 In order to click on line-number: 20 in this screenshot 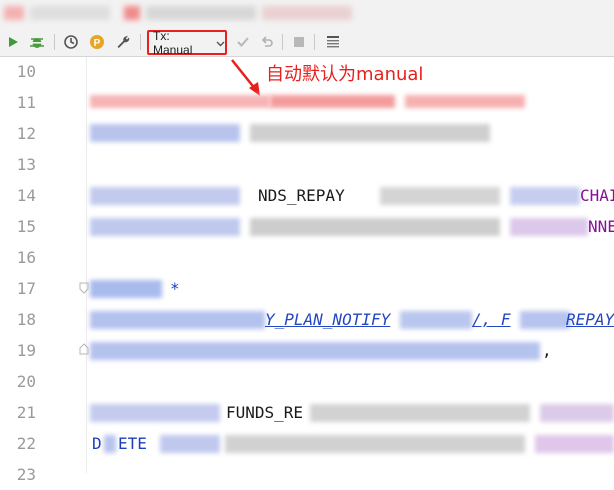, I will do `click(26, 381)`.